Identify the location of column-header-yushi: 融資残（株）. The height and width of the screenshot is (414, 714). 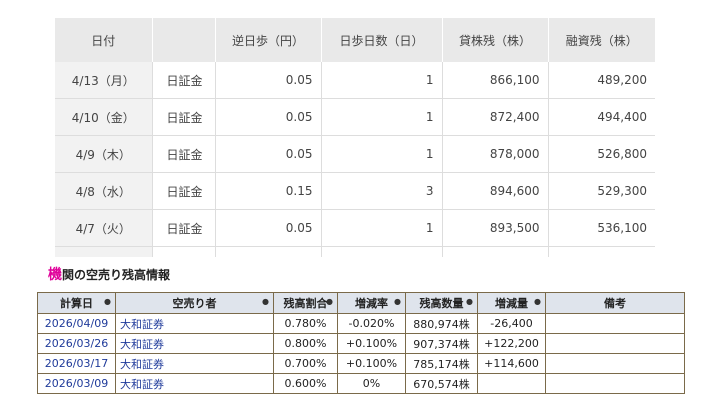
(601, 40).